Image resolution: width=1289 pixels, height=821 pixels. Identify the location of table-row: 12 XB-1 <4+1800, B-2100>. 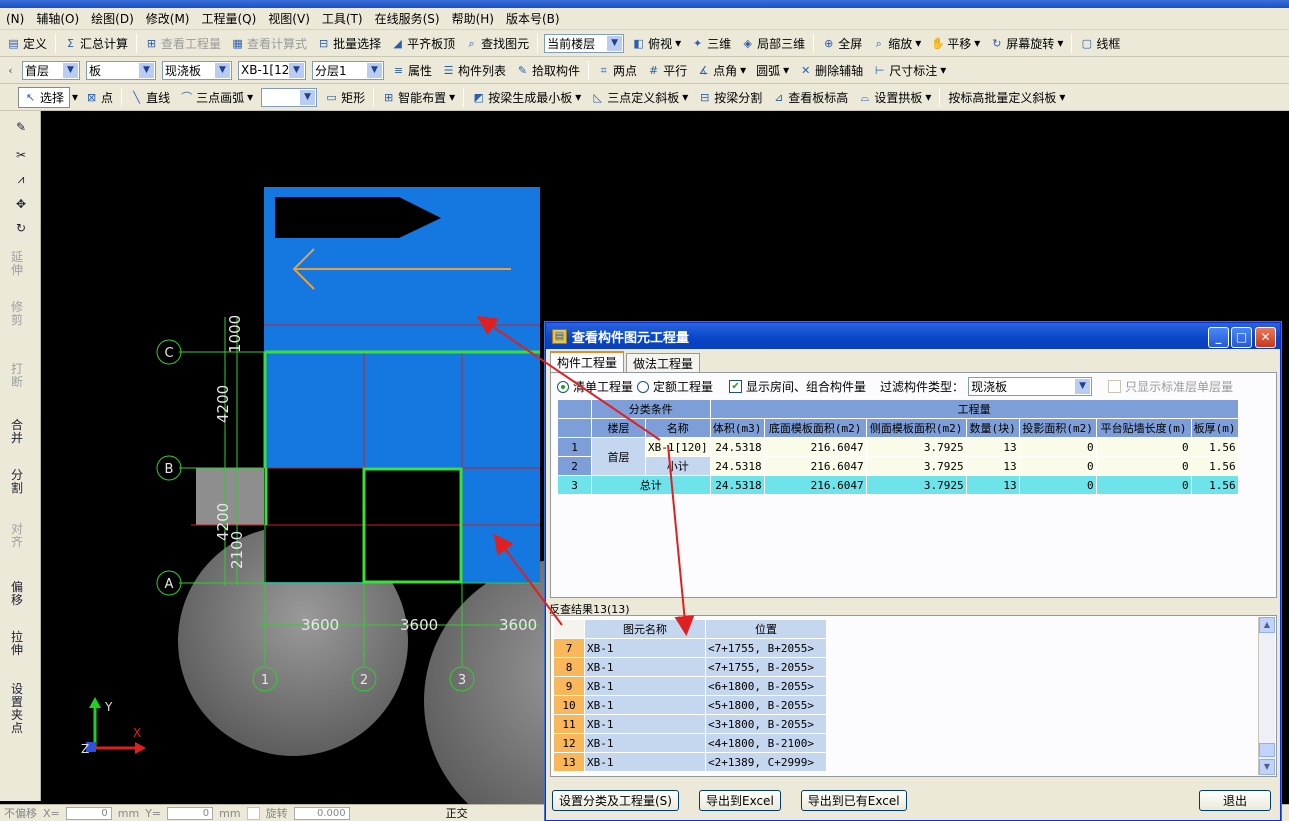
(690, 743).